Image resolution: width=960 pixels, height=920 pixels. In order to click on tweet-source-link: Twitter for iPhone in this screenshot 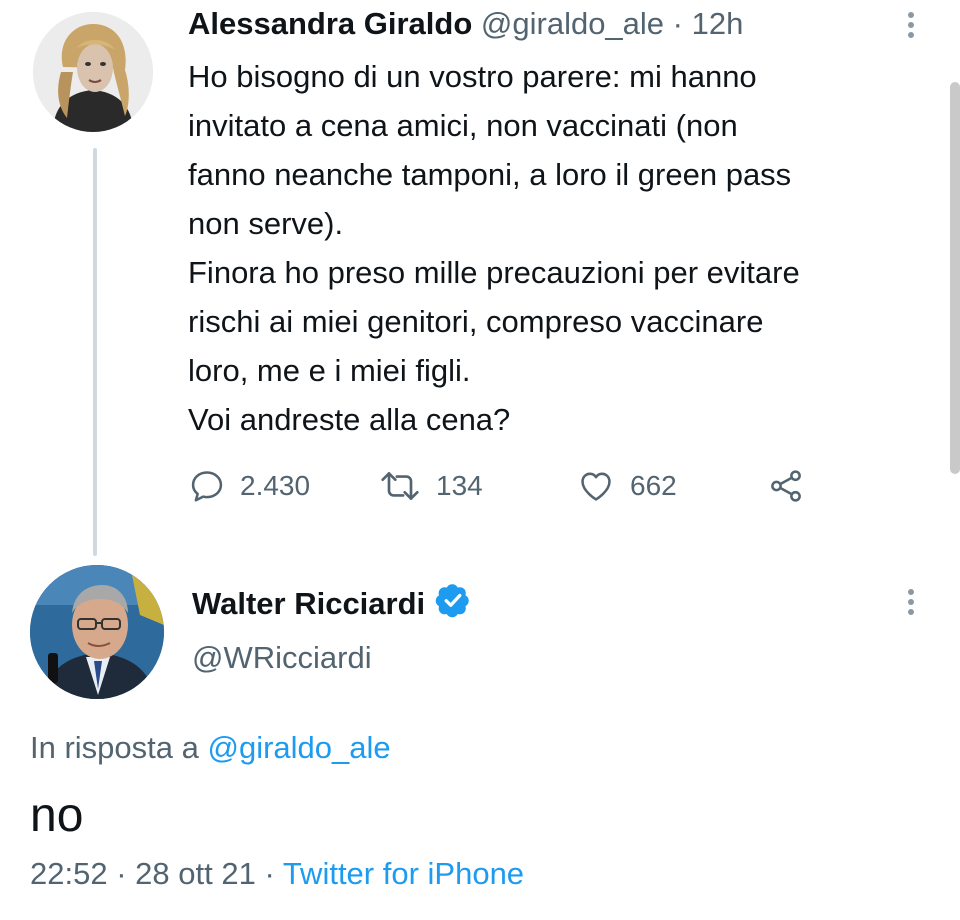, I will do `click(403, 873)`.